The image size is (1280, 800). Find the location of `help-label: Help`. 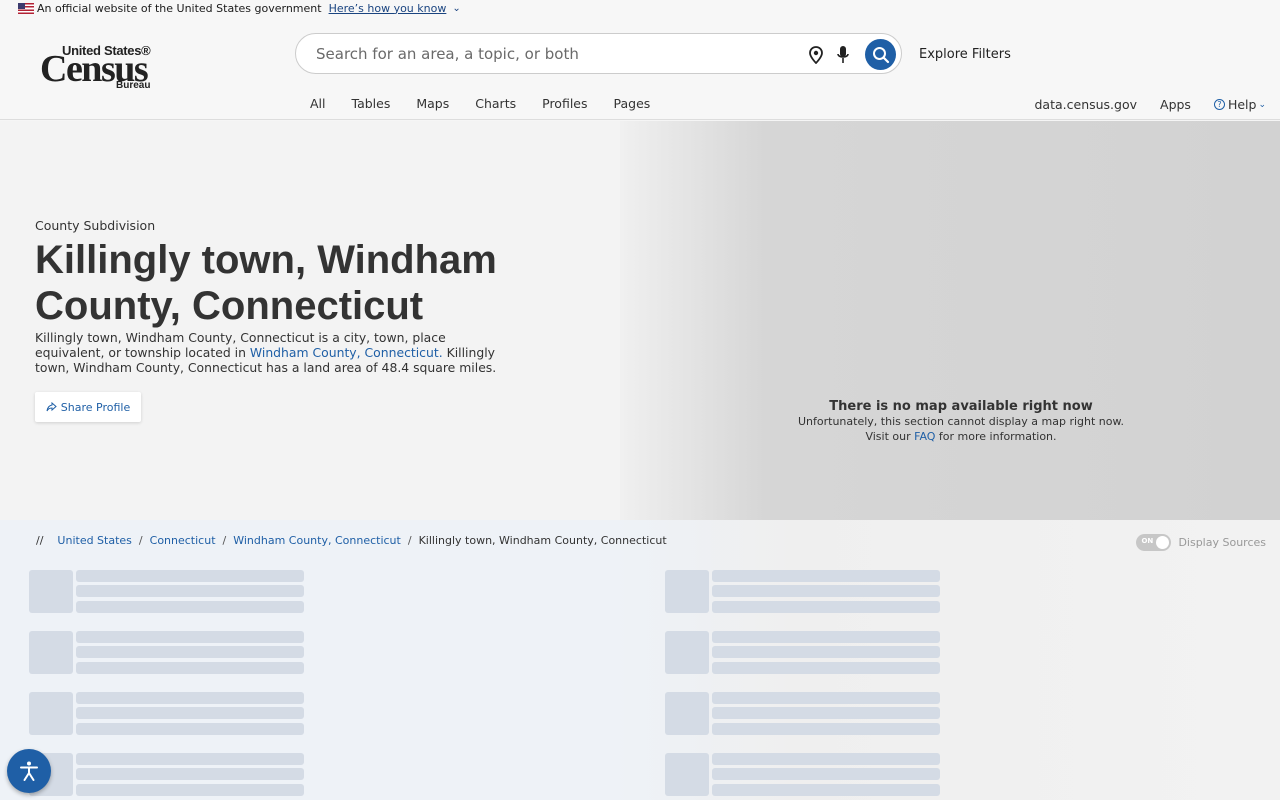

help-label: Help is located at coordinates (1242, 104).